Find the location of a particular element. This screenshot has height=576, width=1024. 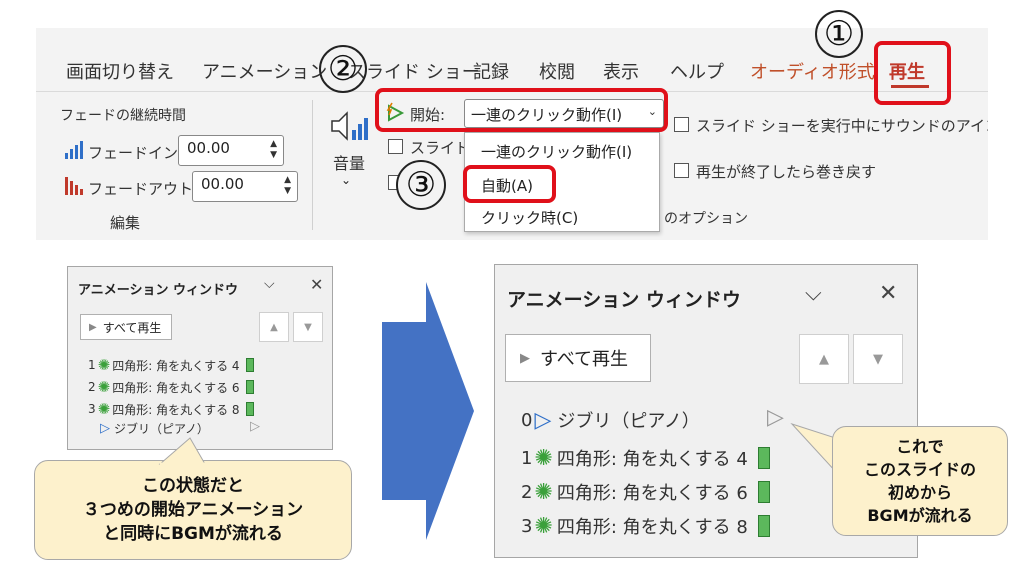

fade-duration-title: フェードの継続時間 is located at coordinates (123, 116).